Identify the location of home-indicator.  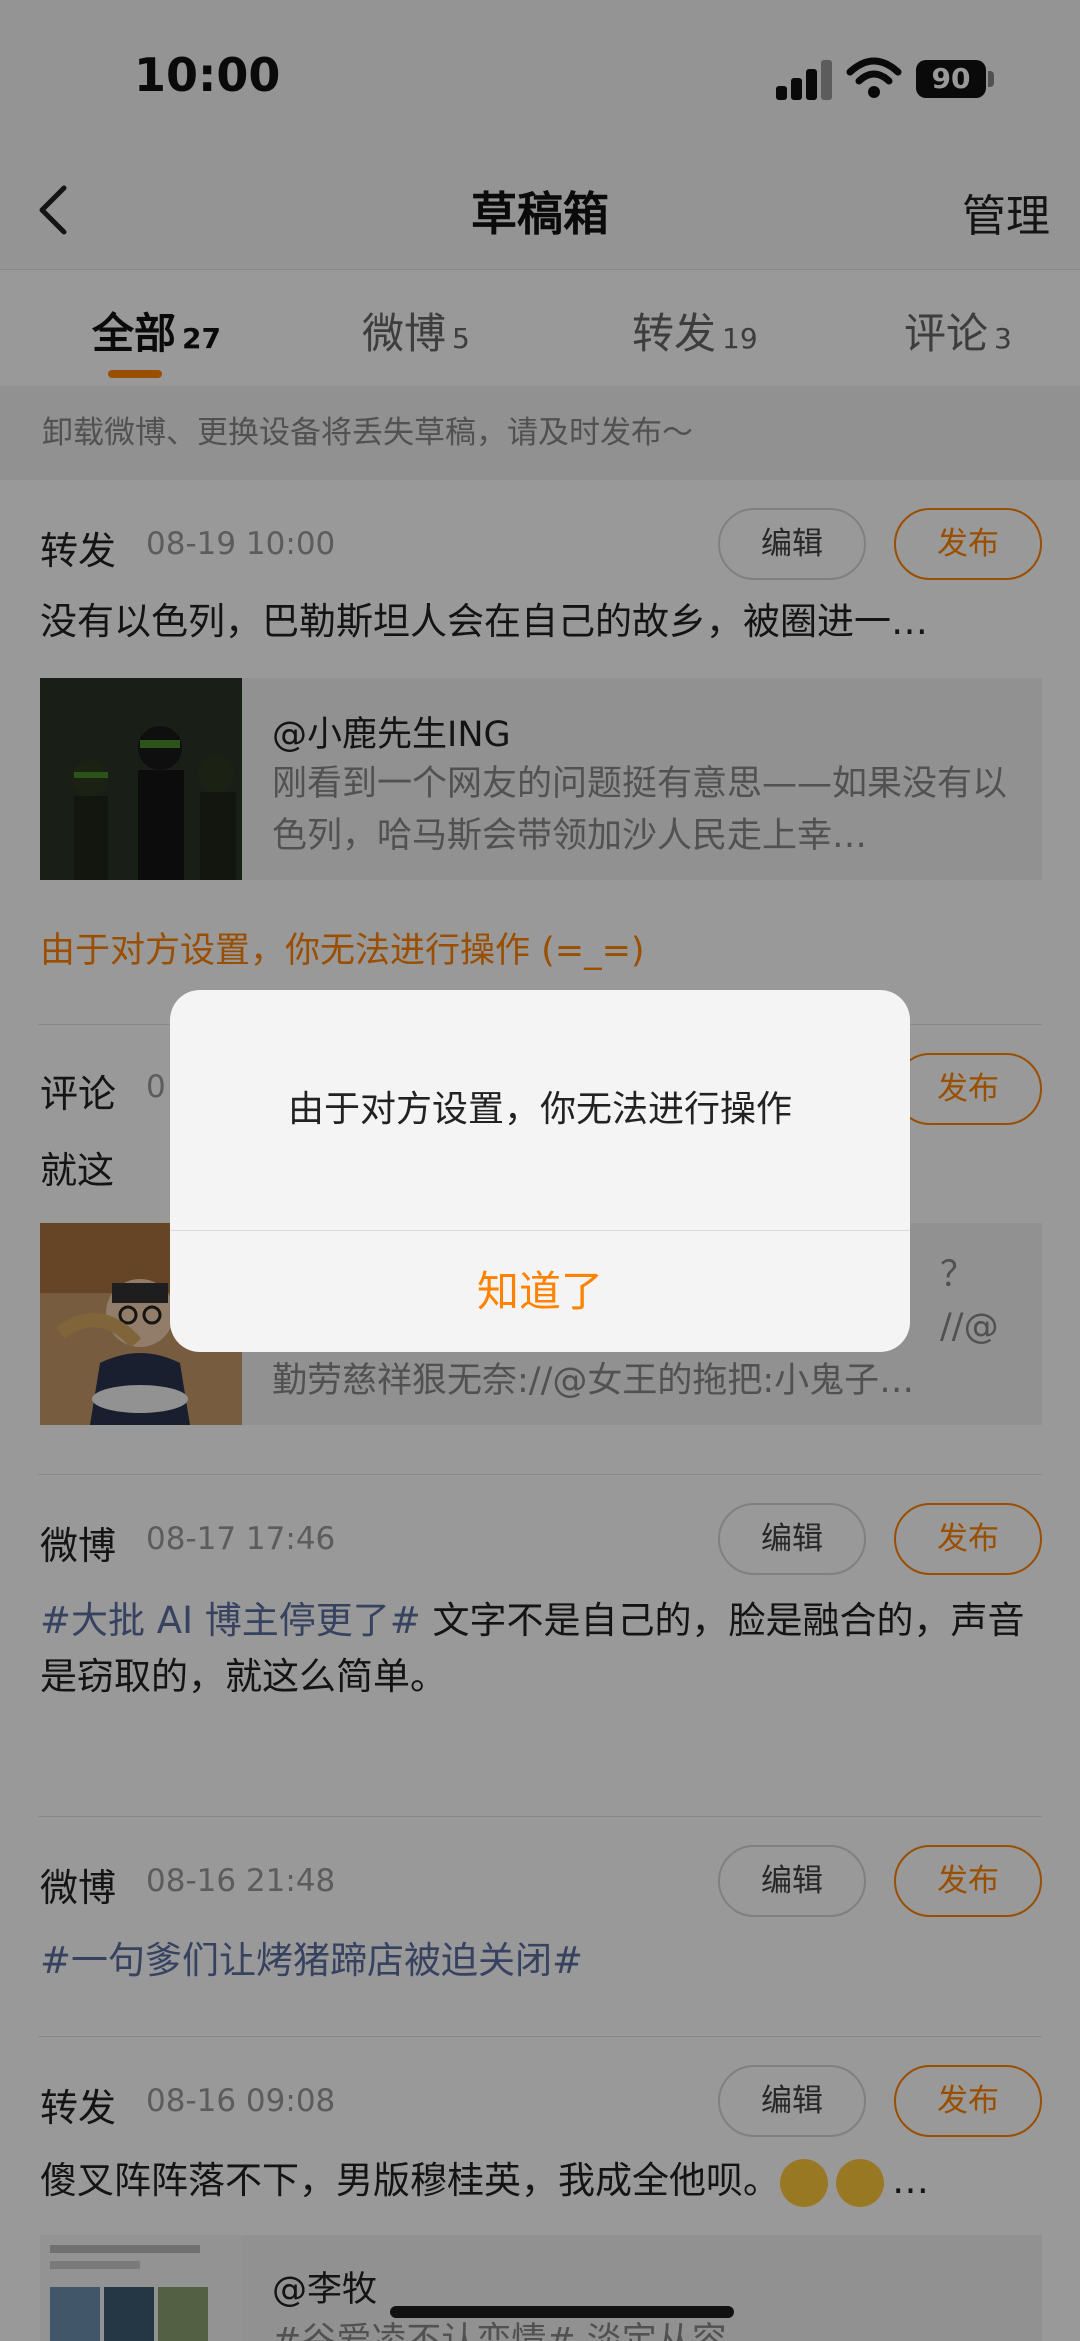
(562, 2312).